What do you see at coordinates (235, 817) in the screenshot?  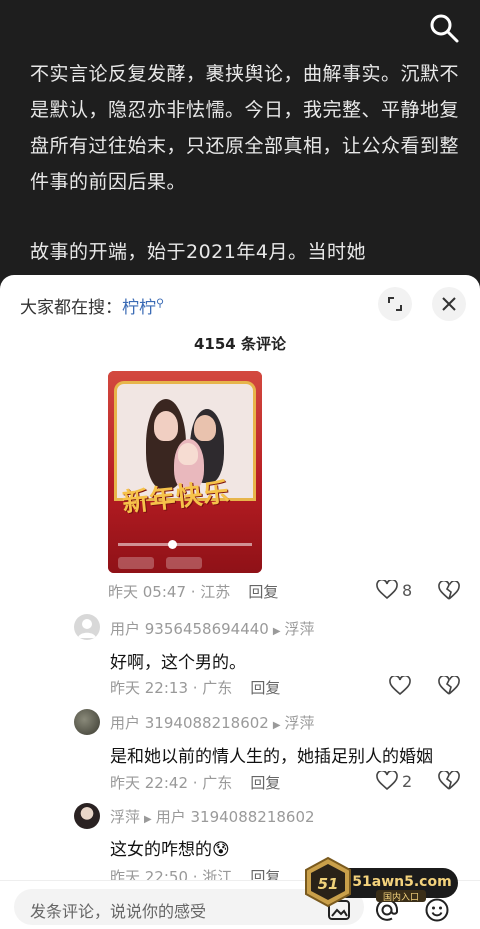 I see `reply-to-username: 用户 3194088218602` at bounding box center [235, 817].